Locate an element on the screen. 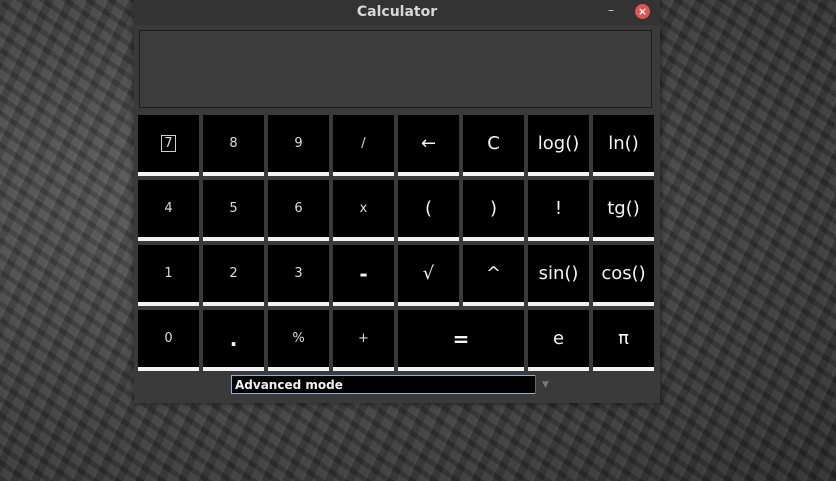 Image resolution: width=836 pixels, height=481 pixels. mode-select-value: Advanced mode is located at coordinates (289, 384).